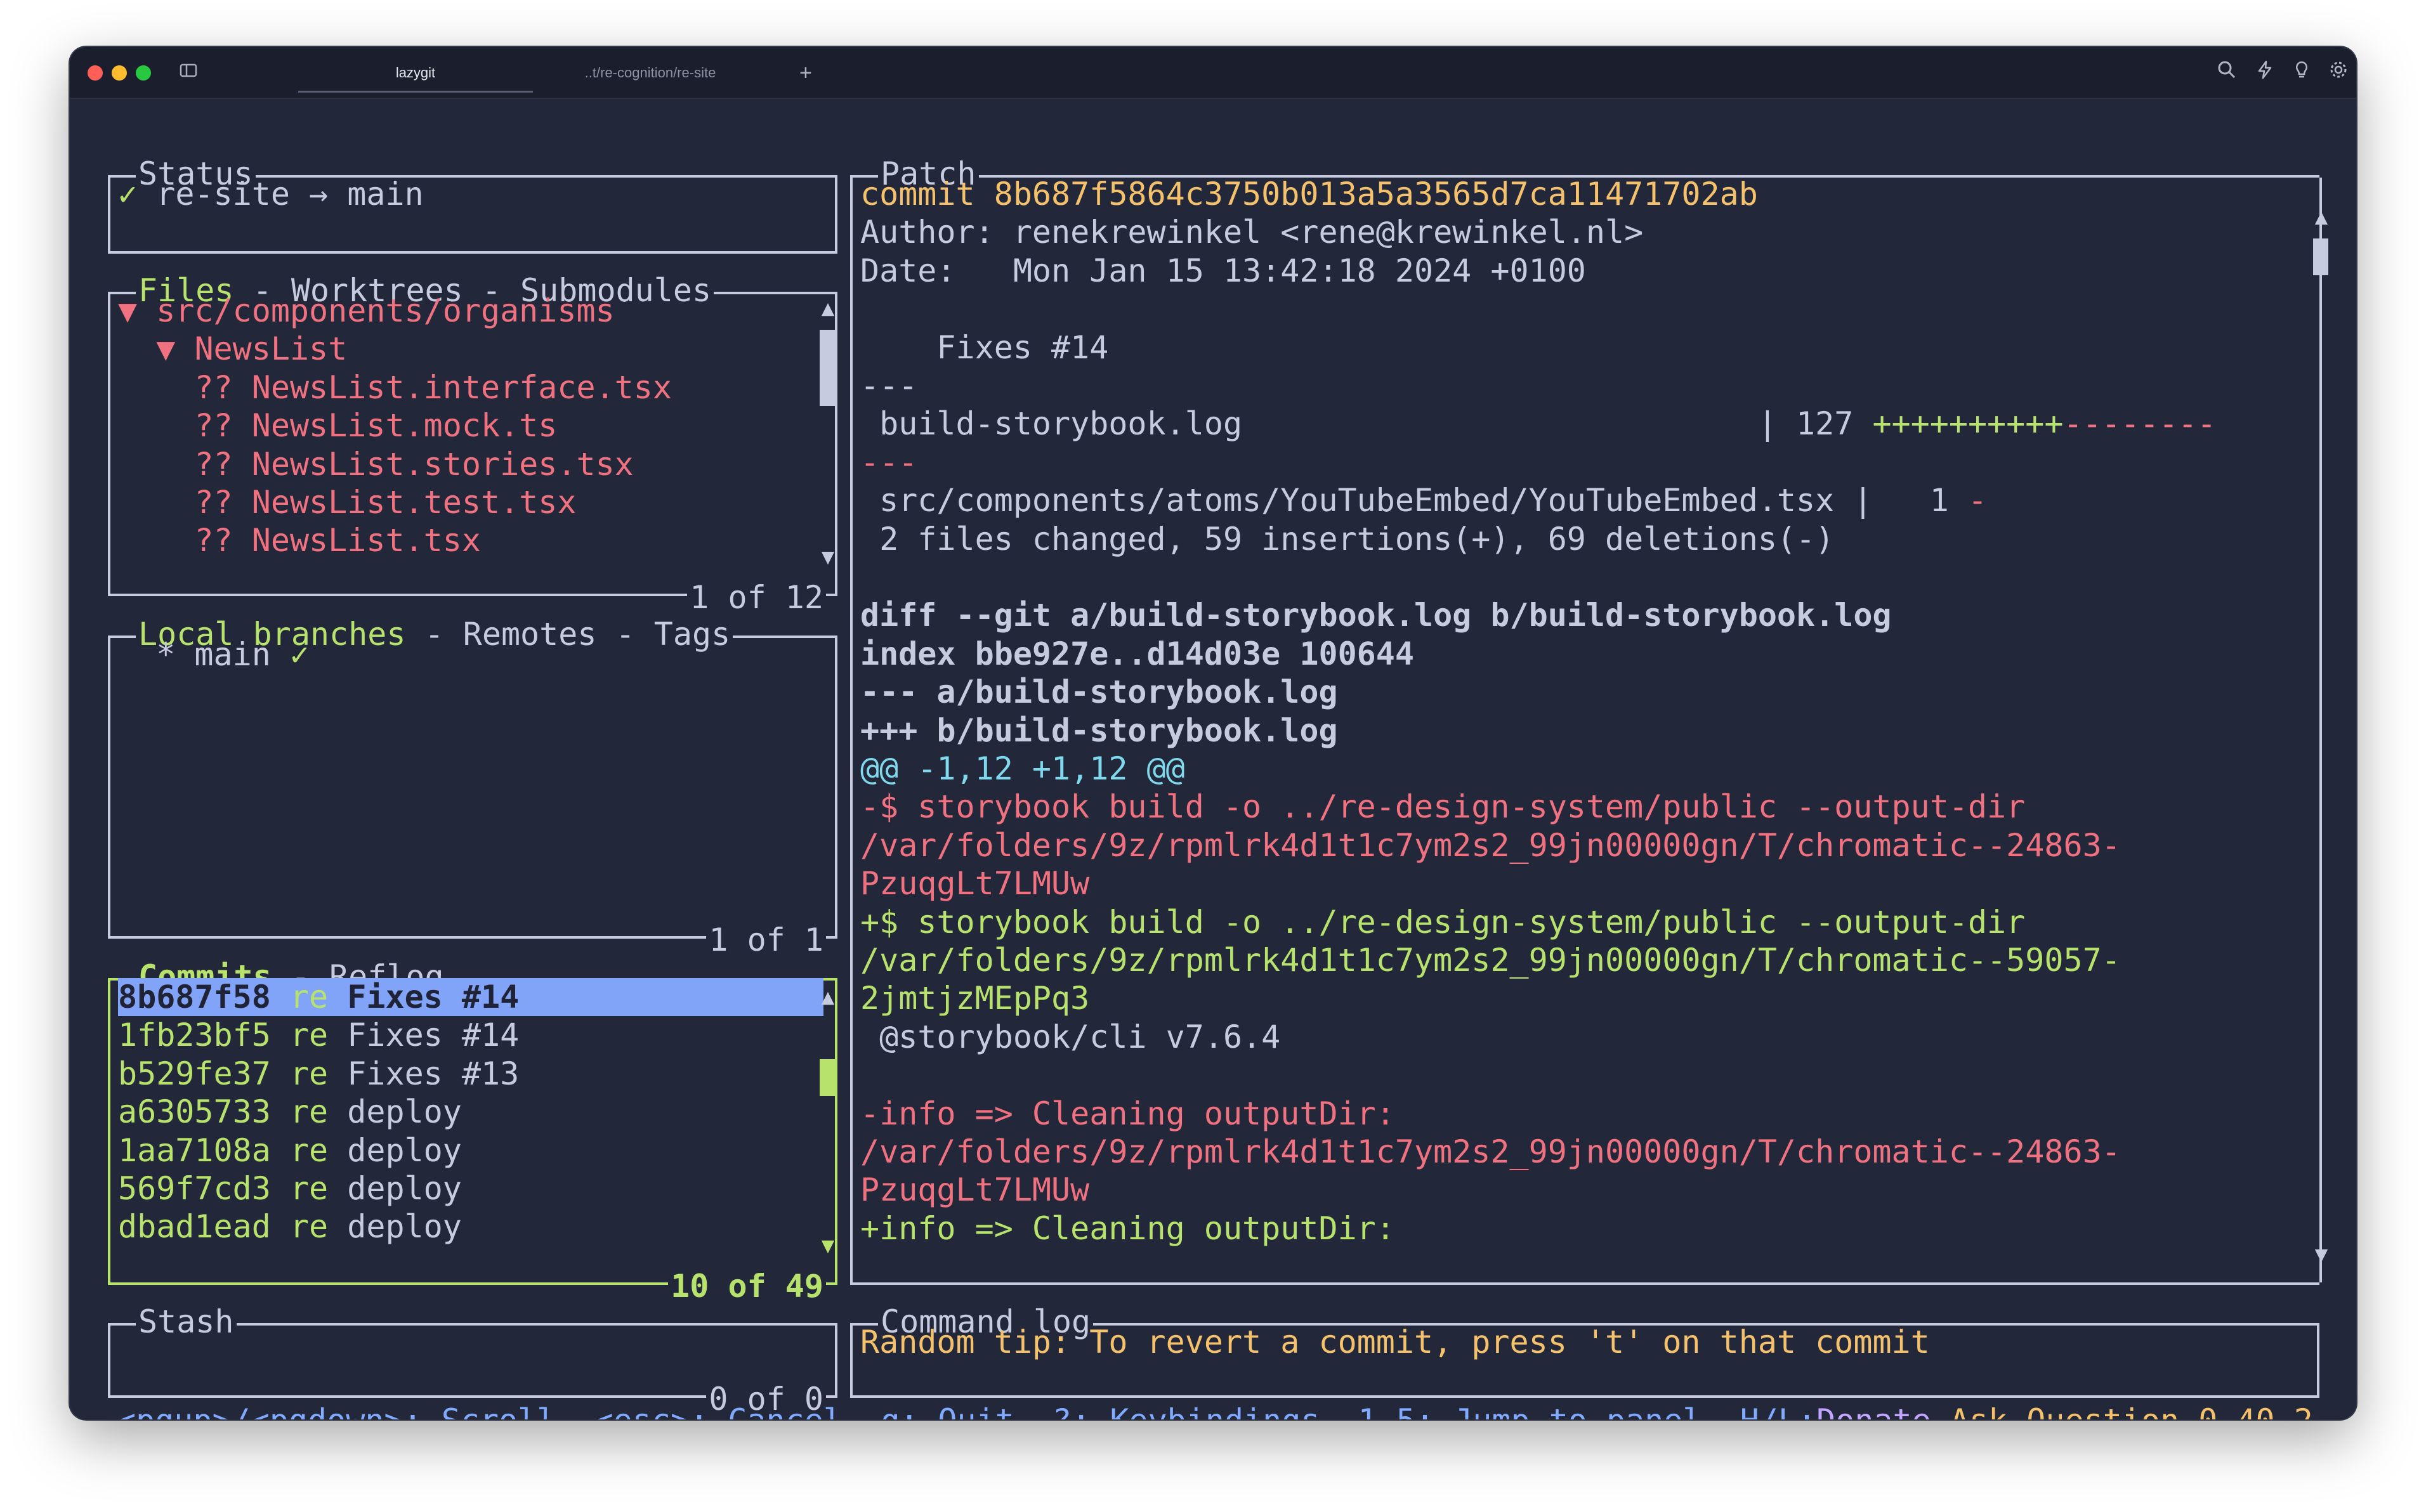  Describe the element at coordinates (975, 884) in the screenshot. I see `patch-line: PzuqgLt7LMUw` at that location.